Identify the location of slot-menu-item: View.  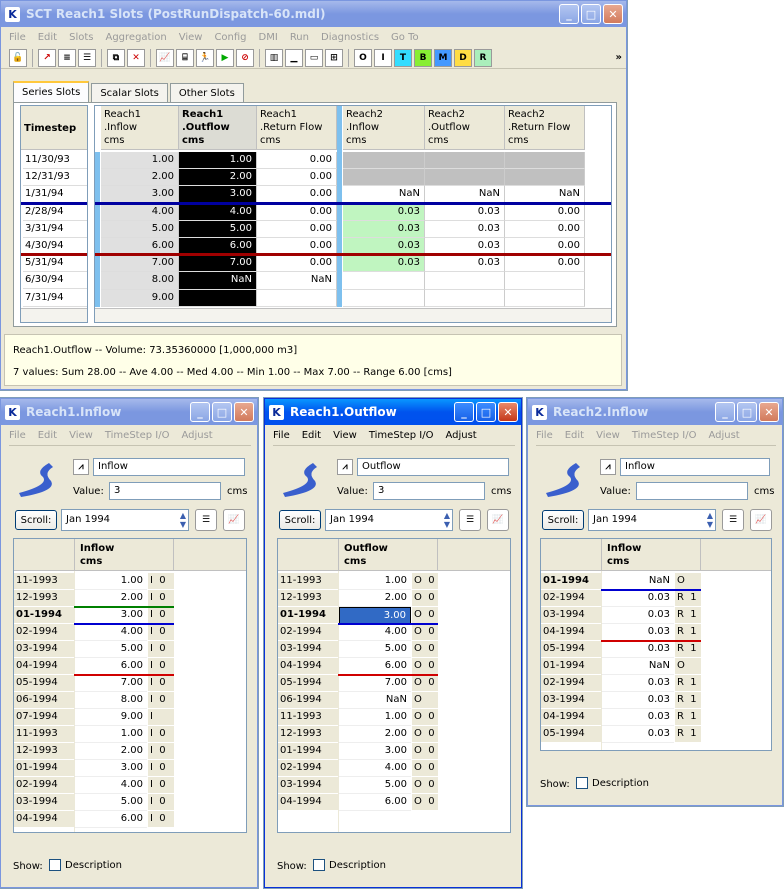
(608, 435).